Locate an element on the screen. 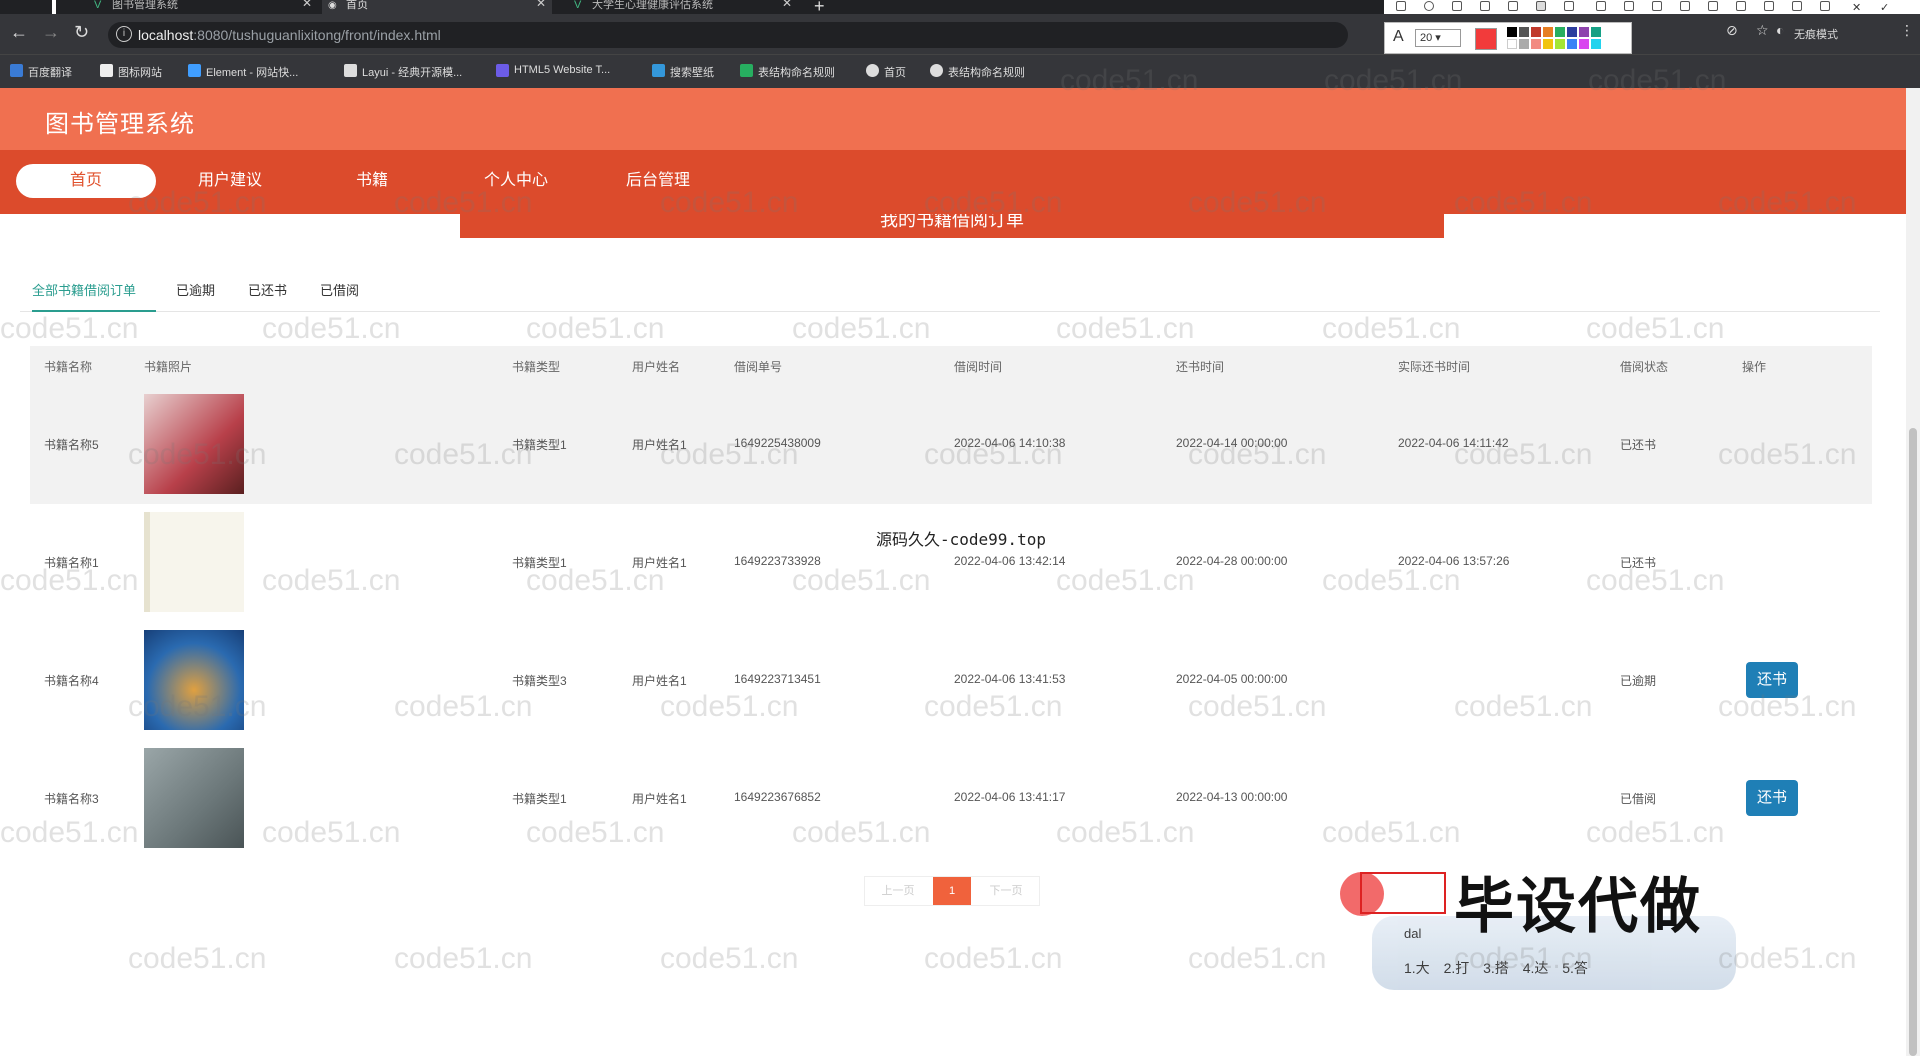  ime-candidates: 1.大 2.打 3.搭 4.达 5.答 is located at coordinates (1496, 968).